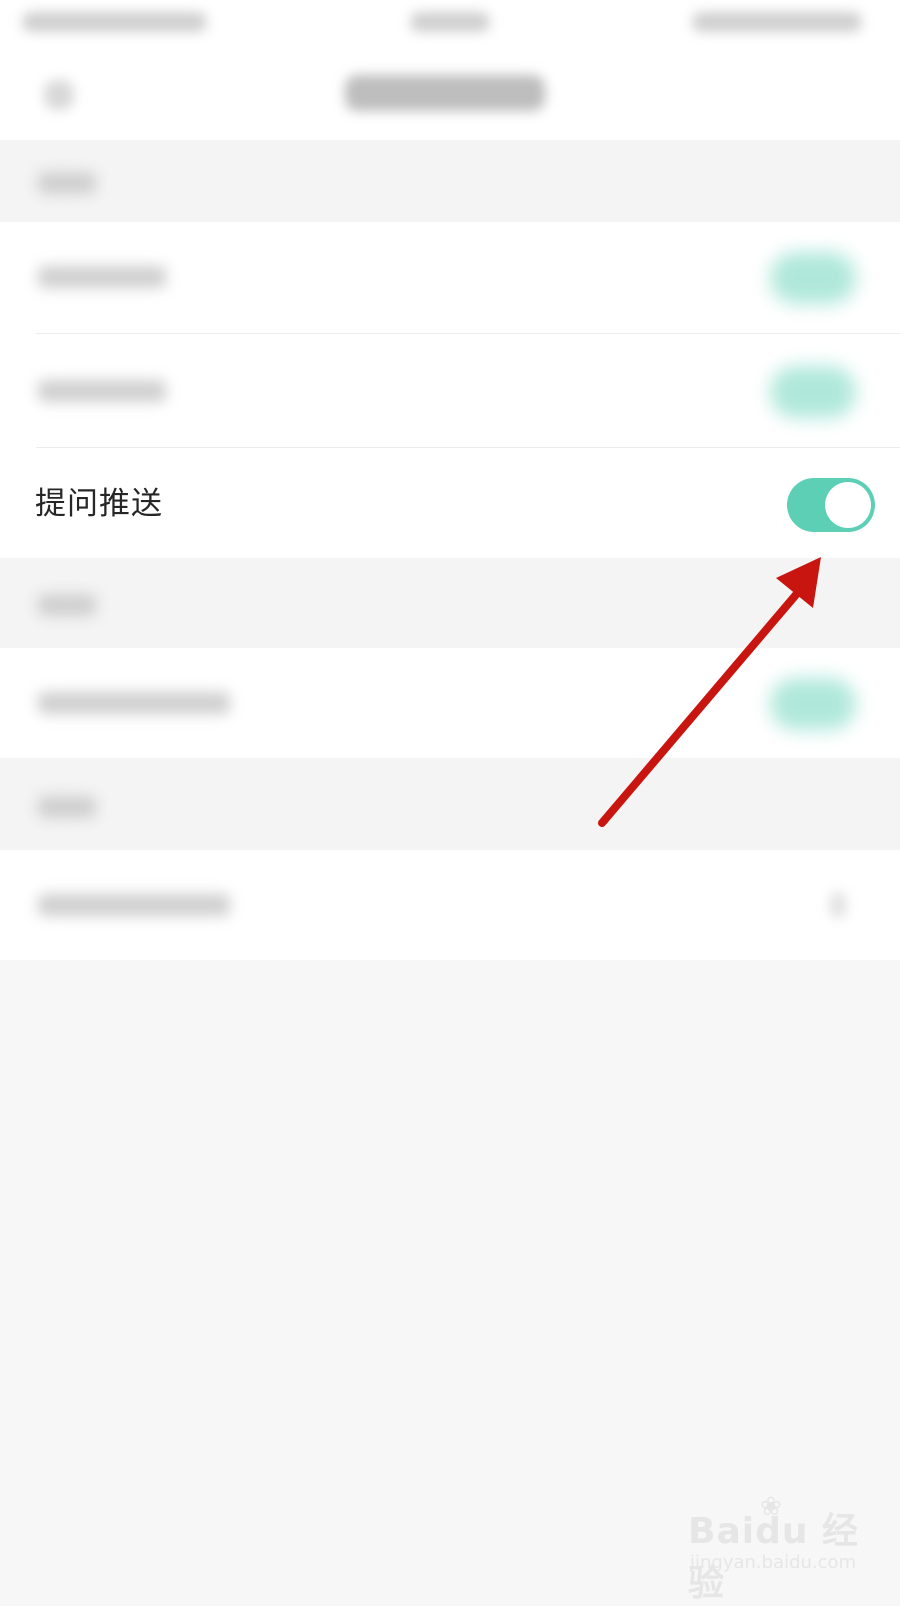  Describe the element at coordinates (774, 1548) in the screenshot. I see `baidu-jingyan-watermark: ❀ Baidu 经验 jingyan.baidu.com` at that location.